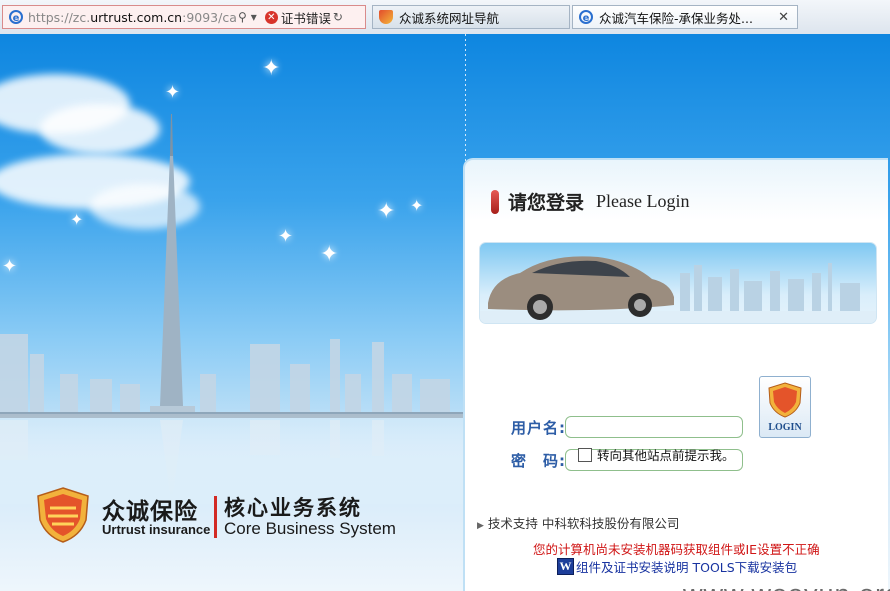 The image size is (890, 591). What do you see at coordinates (538, 461) in the screenshot?
I see `password-label: 密 码:` at bounding box center [538, 461].